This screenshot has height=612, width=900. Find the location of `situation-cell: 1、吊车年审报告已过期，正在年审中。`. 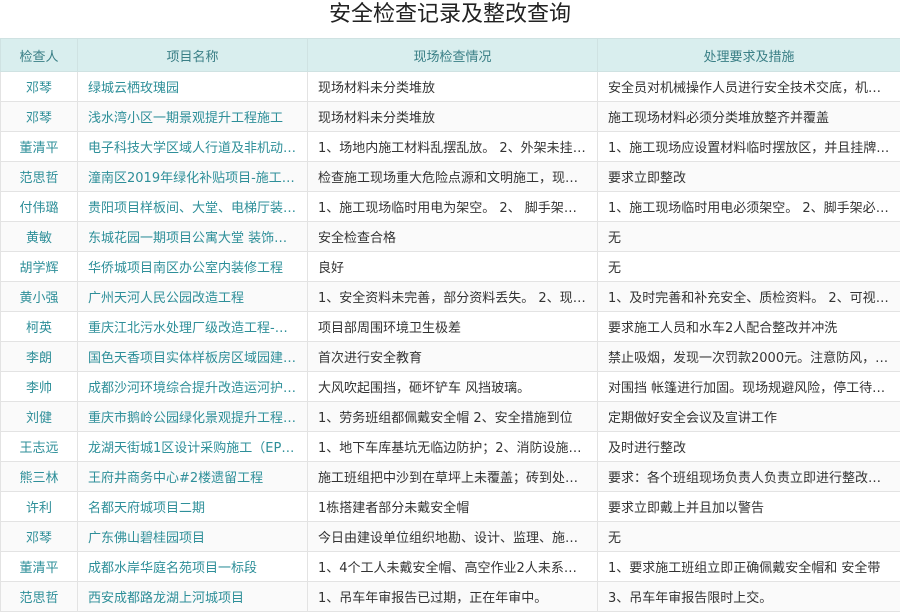

situation-cell: 1、吊车年审报告已过期，正在年审中。 is located at coordinates (453, 597).